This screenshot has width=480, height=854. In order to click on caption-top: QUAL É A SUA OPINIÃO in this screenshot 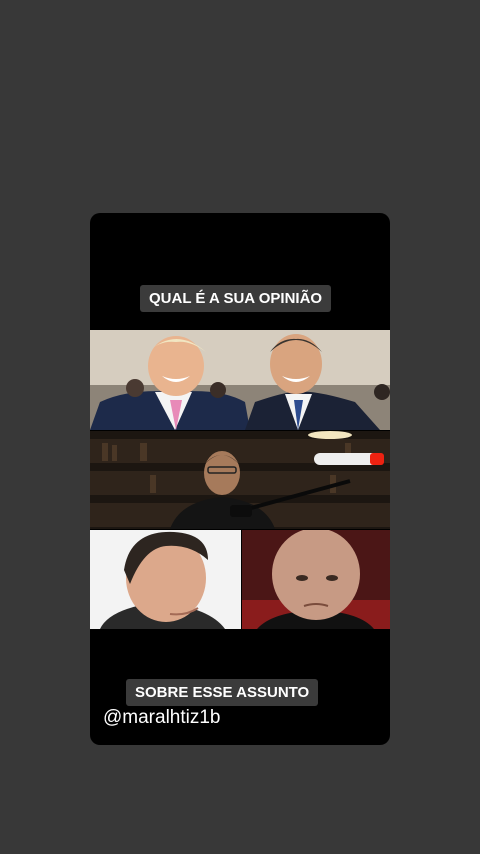, I will do `click(236, 298)`.